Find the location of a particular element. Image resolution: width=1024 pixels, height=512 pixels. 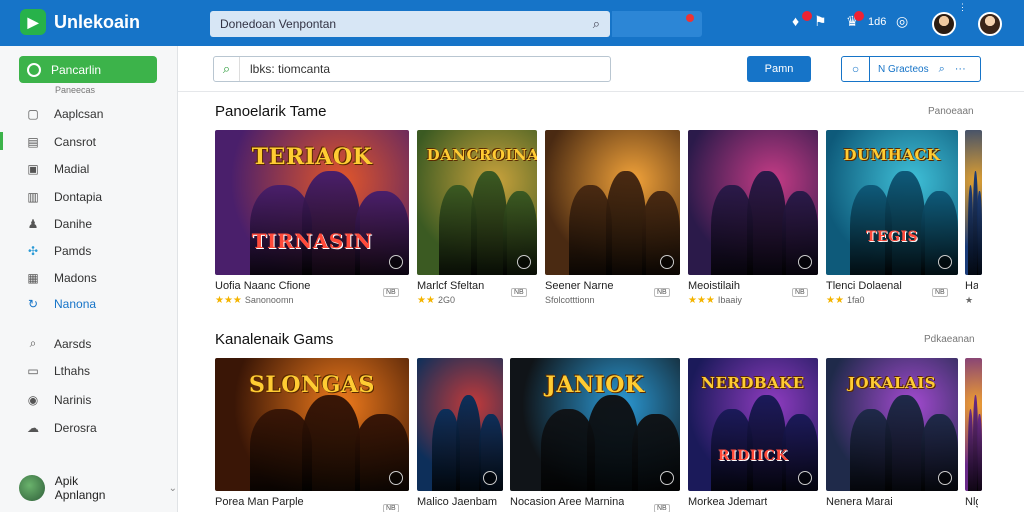

sidebar-item-7: ▦ Madons is located at coordinates (61, 278).